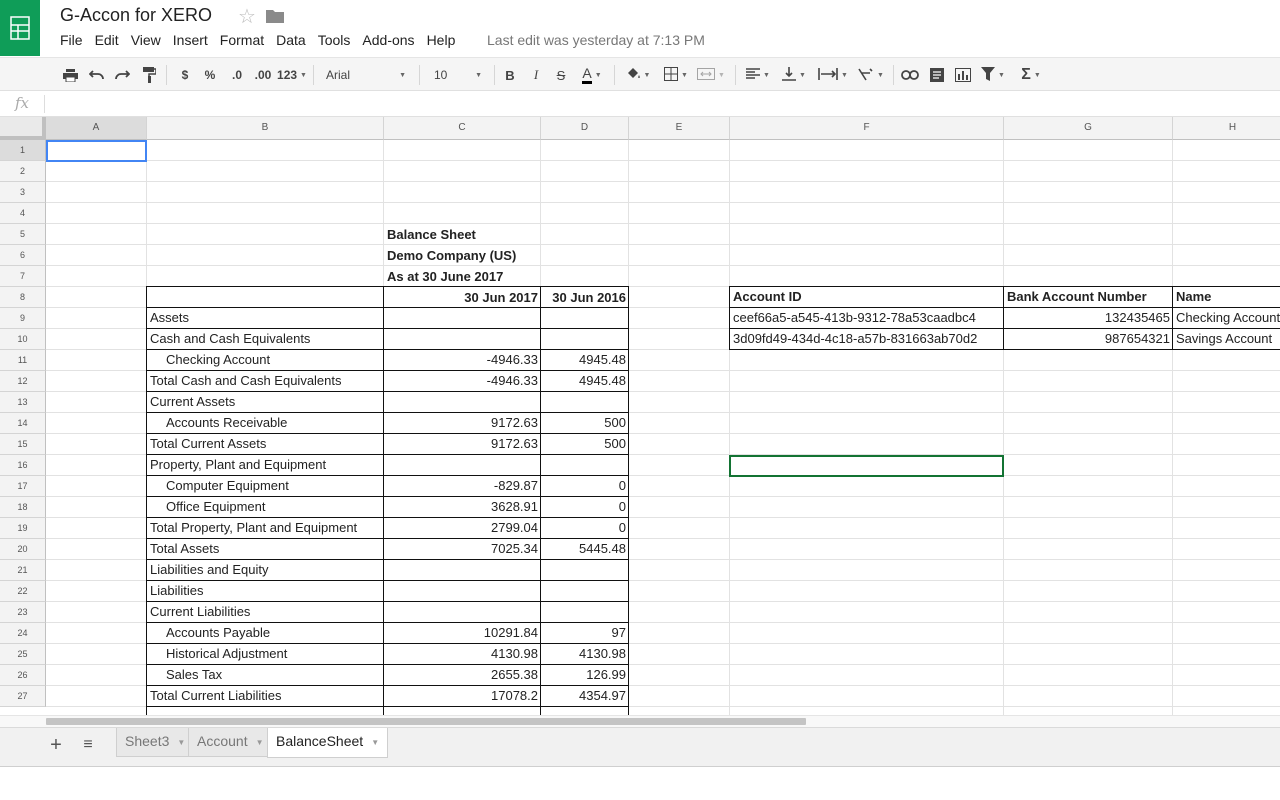 Image resolution: width=1280 pixels, height=800 pixels. I want to click on line-item-label: Total Current Liabilities, so click(265, 696).